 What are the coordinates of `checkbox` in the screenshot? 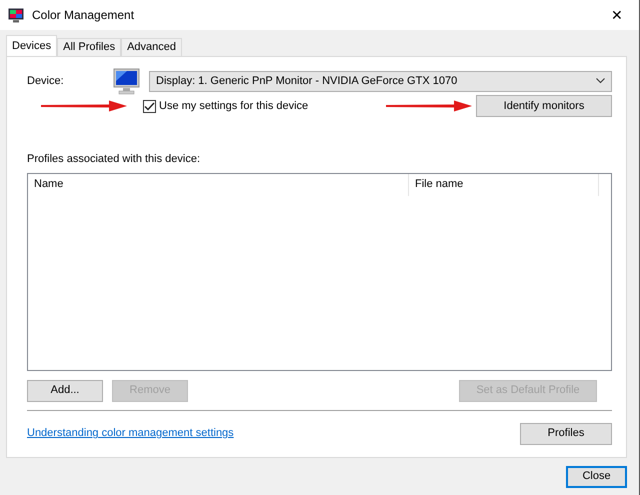 It's located at (149, 106).